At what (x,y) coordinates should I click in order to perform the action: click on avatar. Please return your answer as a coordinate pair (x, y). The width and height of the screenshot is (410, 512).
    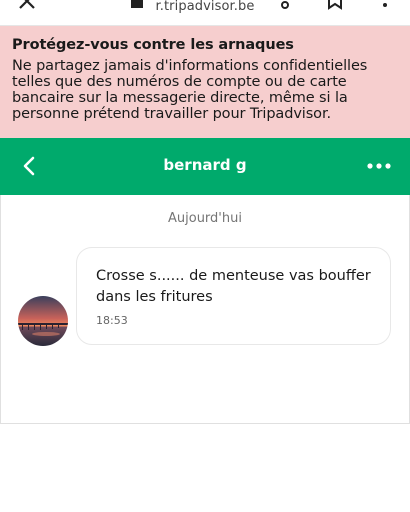
    Looking at the image, I should click on (43, 321).